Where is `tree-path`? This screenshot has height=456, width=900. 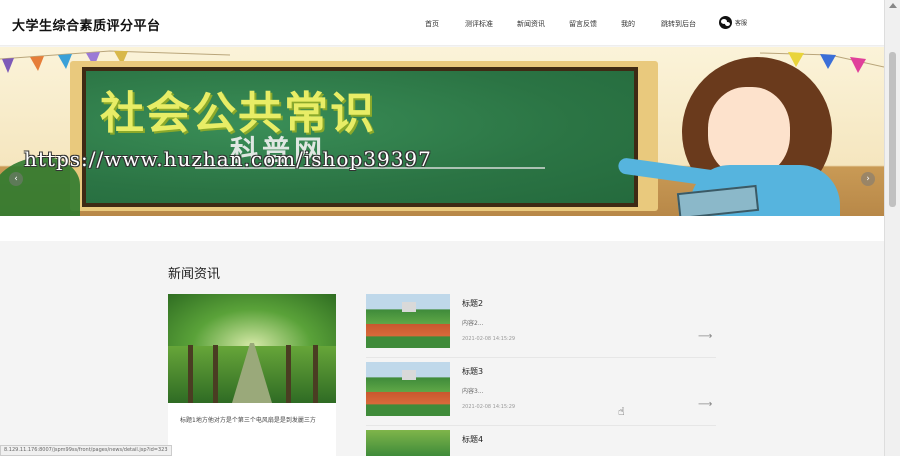 tree-path is located at coordinates (252, 373).